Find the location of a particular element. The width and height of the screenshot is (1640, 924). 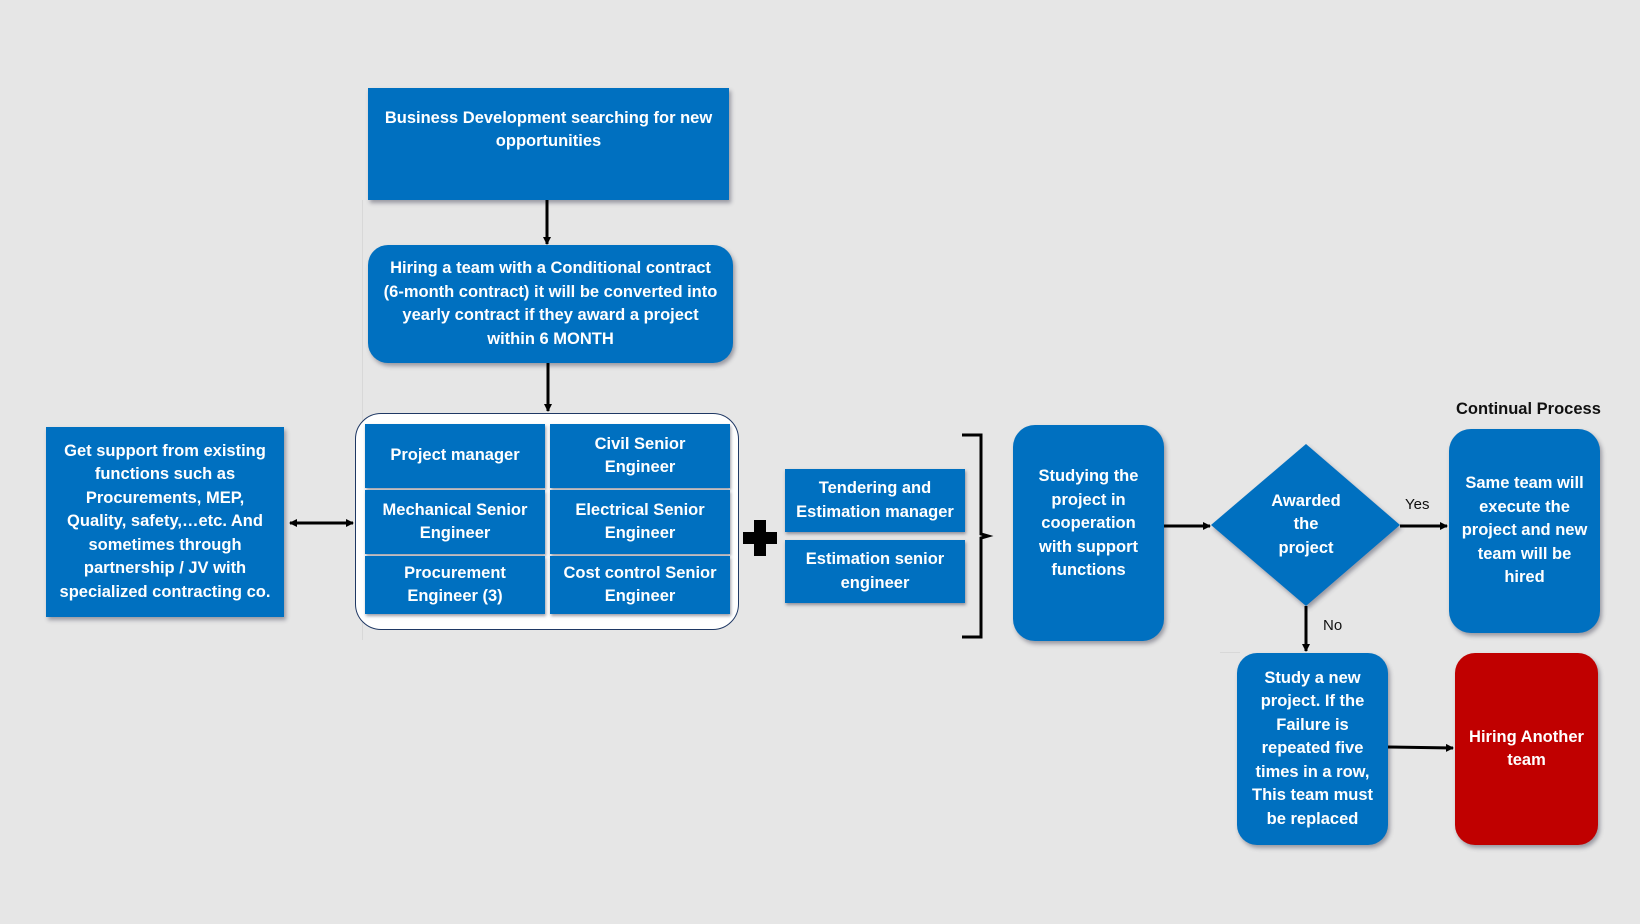

arrow-connector is located at coordinates (1420, 747).